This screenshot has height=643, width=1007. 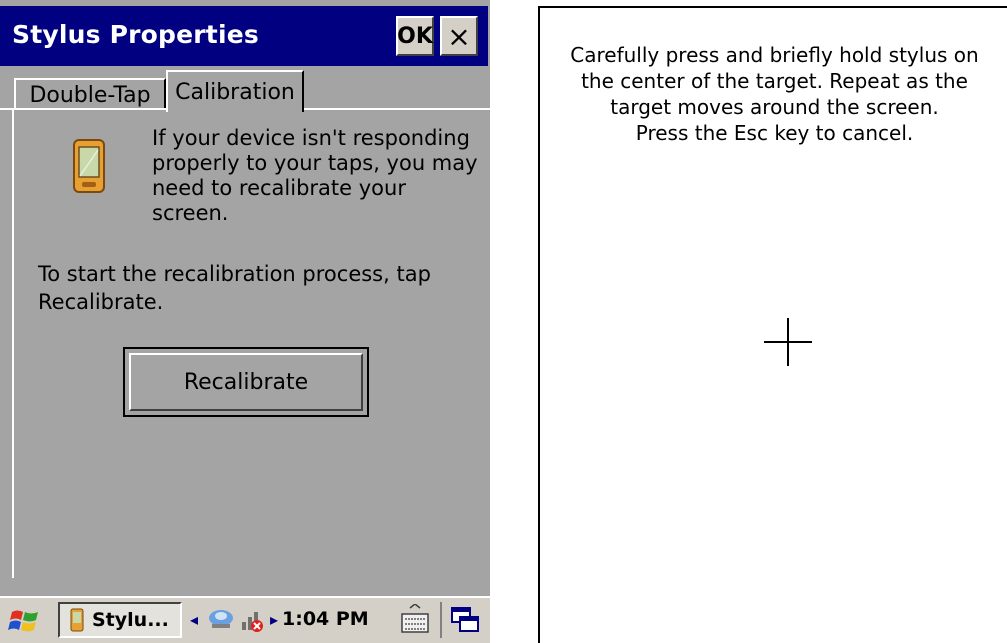 What do you see at coordinates (774, 133) in the screenshot?
I see `instruction-line: Press the Esc key to cancel.` at bounding box center [774, 133].